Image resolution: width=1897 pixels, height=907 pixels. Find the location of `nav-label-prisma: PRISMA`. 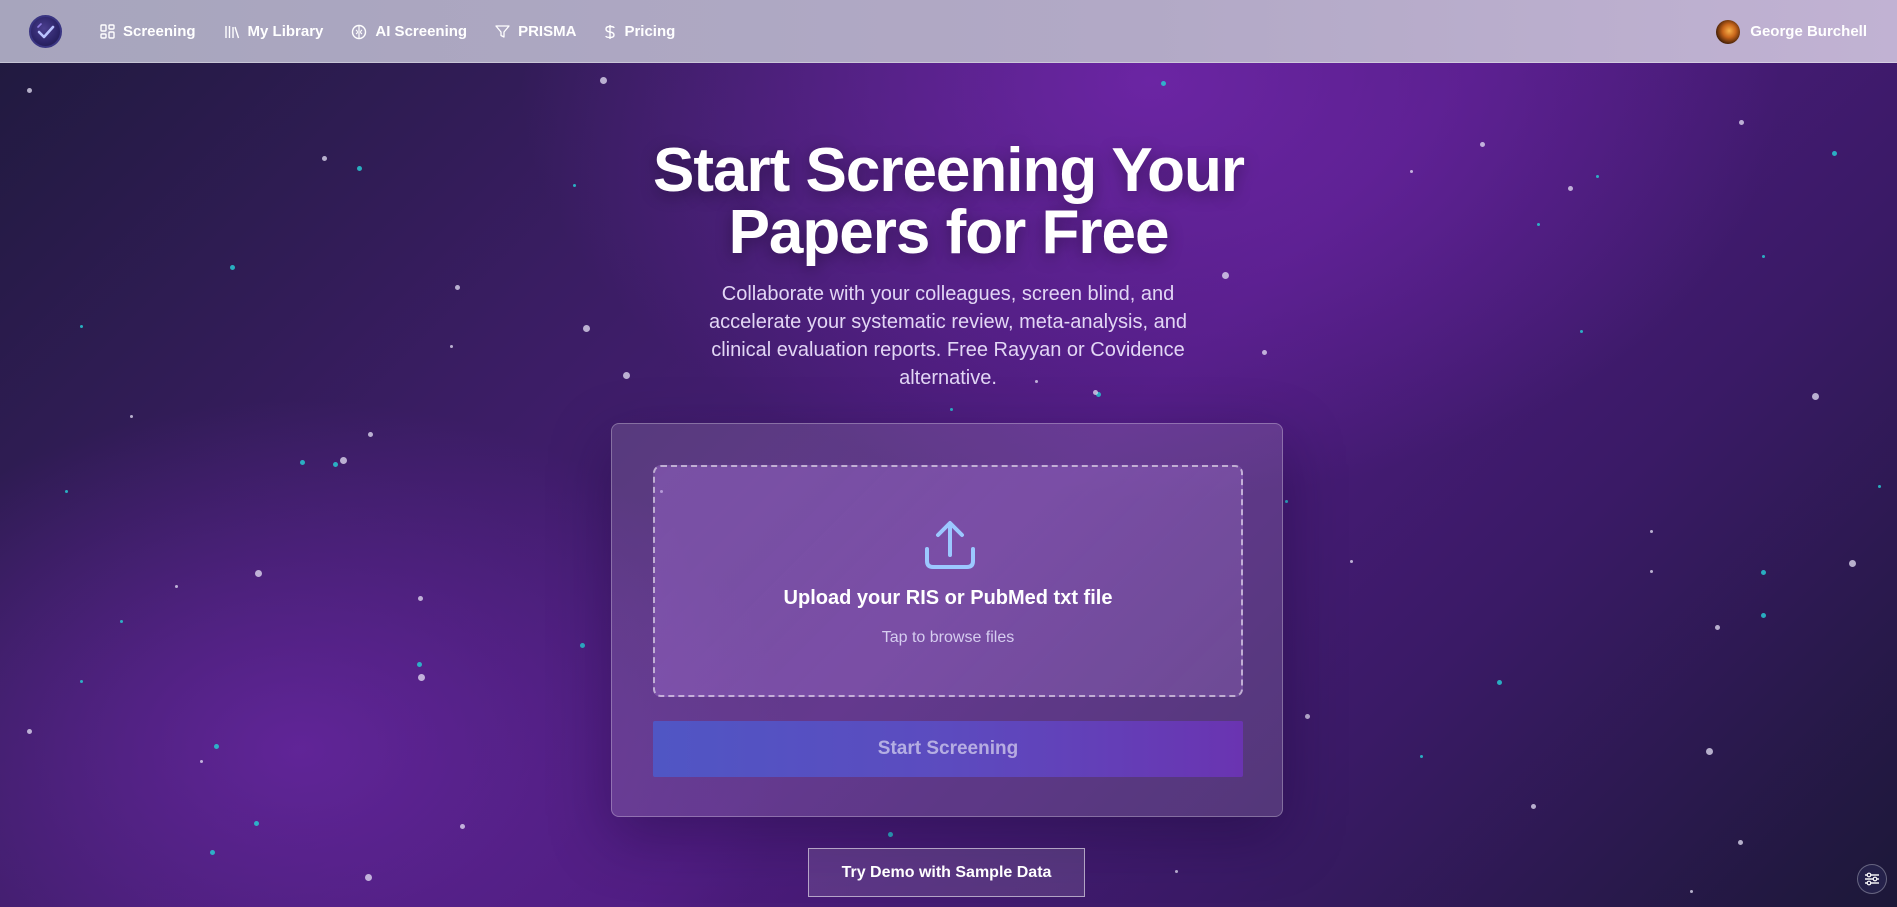

nav-label-prisma: PRISMA is located at coordinates (547, 31).